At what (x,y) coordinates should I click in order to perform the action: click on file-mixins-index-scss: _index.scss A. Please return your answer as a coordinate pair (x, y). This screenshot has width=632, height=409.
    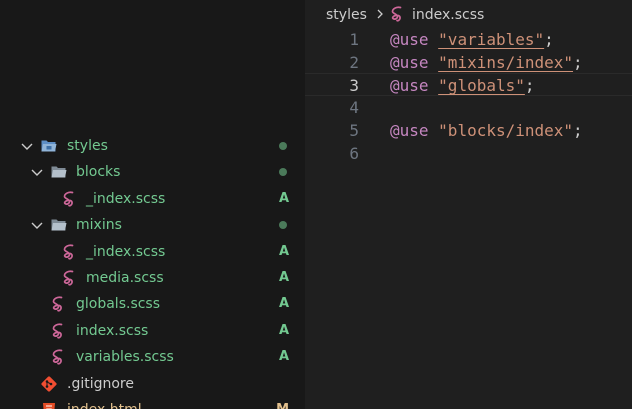
    Looking at the image, I should click on (152, 252).